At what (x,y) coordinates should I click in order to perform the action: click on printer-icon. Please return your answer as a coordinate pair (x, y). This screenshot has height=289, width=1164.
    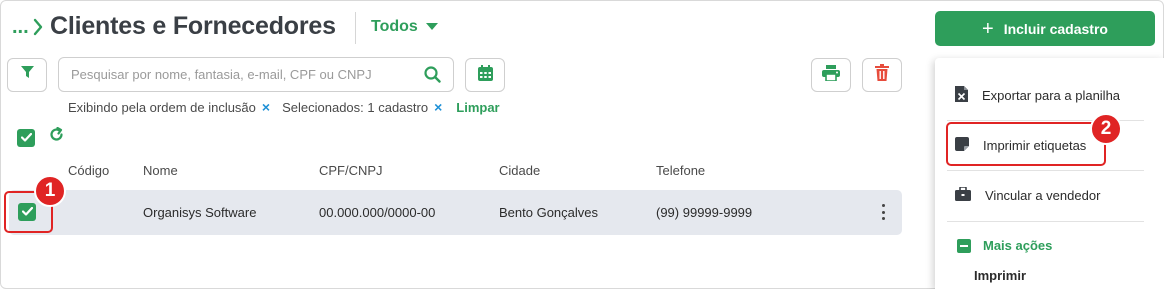
    Looking at the image, I should click on (831, 75).